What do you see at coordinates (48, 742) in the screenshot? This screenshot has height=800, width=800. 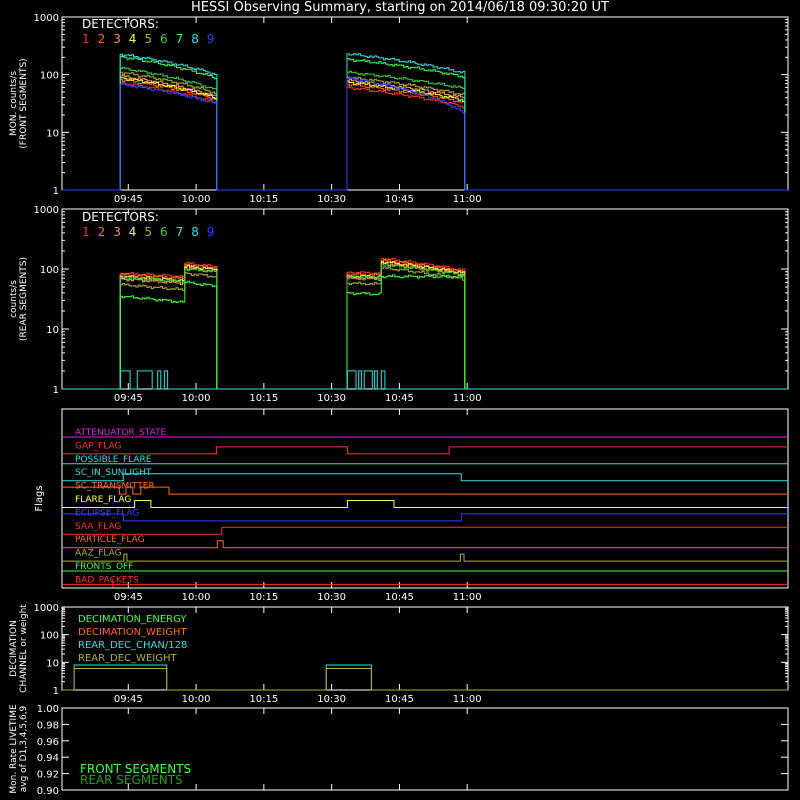 I see `y-tick-label-0.96: 0.96` at bounding box center [48, 742].